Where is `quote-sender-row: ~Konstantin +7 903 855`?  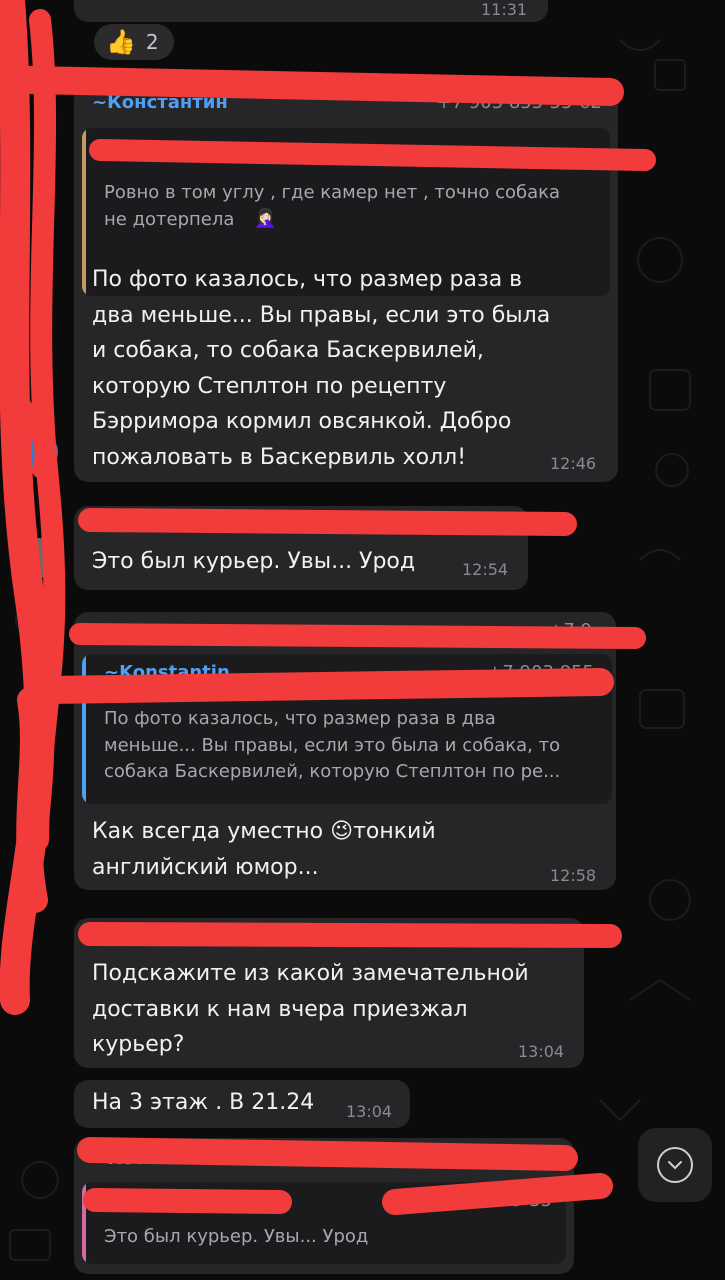 quote-sender-row: ~Konstantin +7 903 855 is located at coordinates (349, 672).